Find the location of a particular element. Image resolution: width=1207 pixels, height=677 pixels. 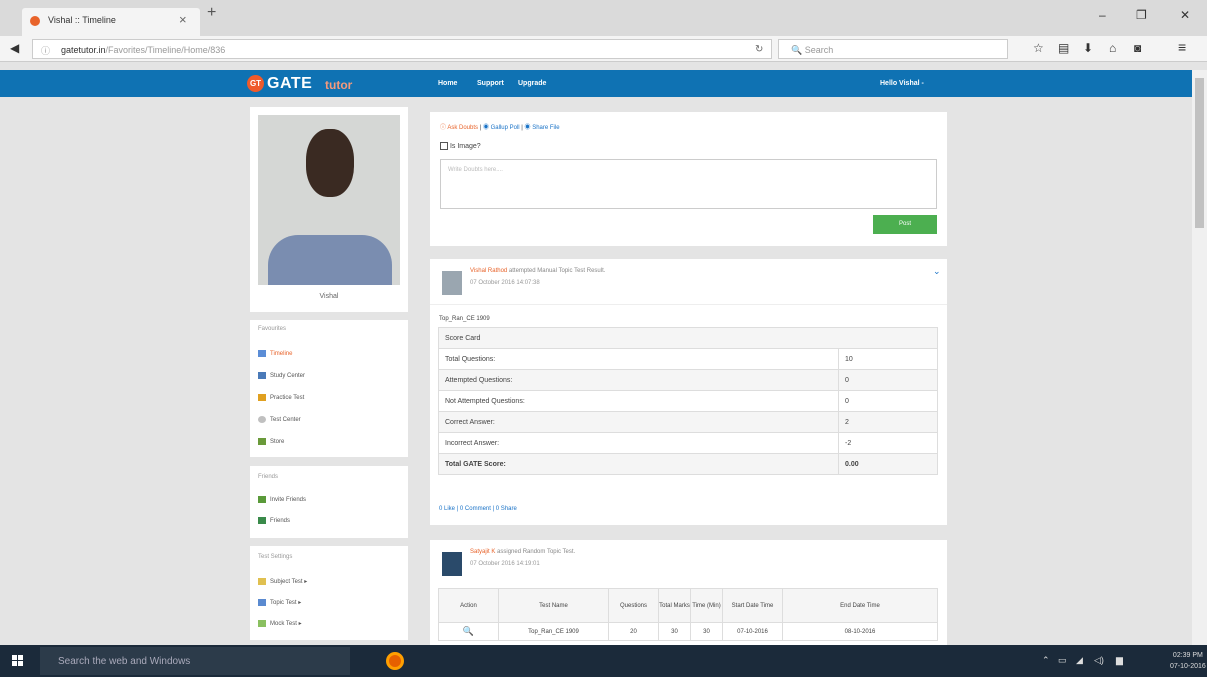

firefox-icon is located at coordinates (395, 661).